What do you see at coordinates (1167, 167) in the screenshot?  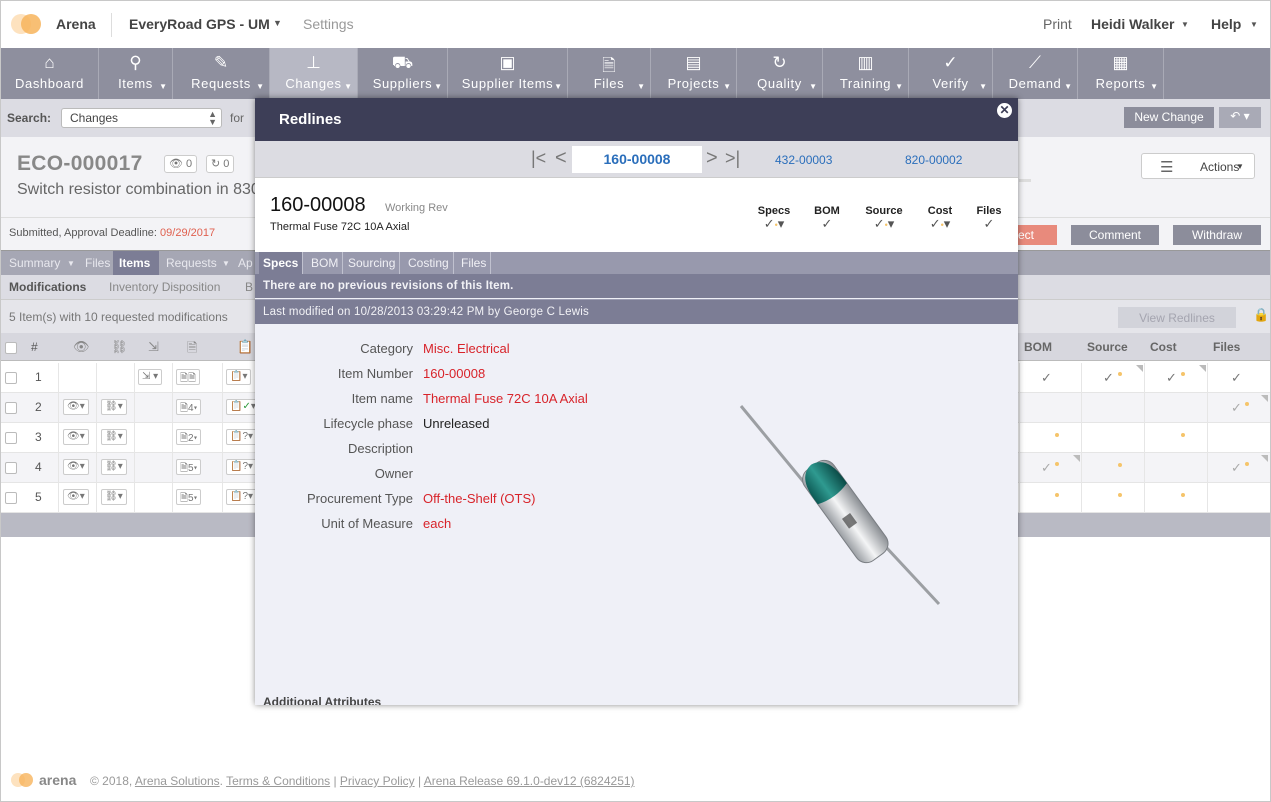 I see `hamburger-icon: ☰` at bounding box center [1167, 167].